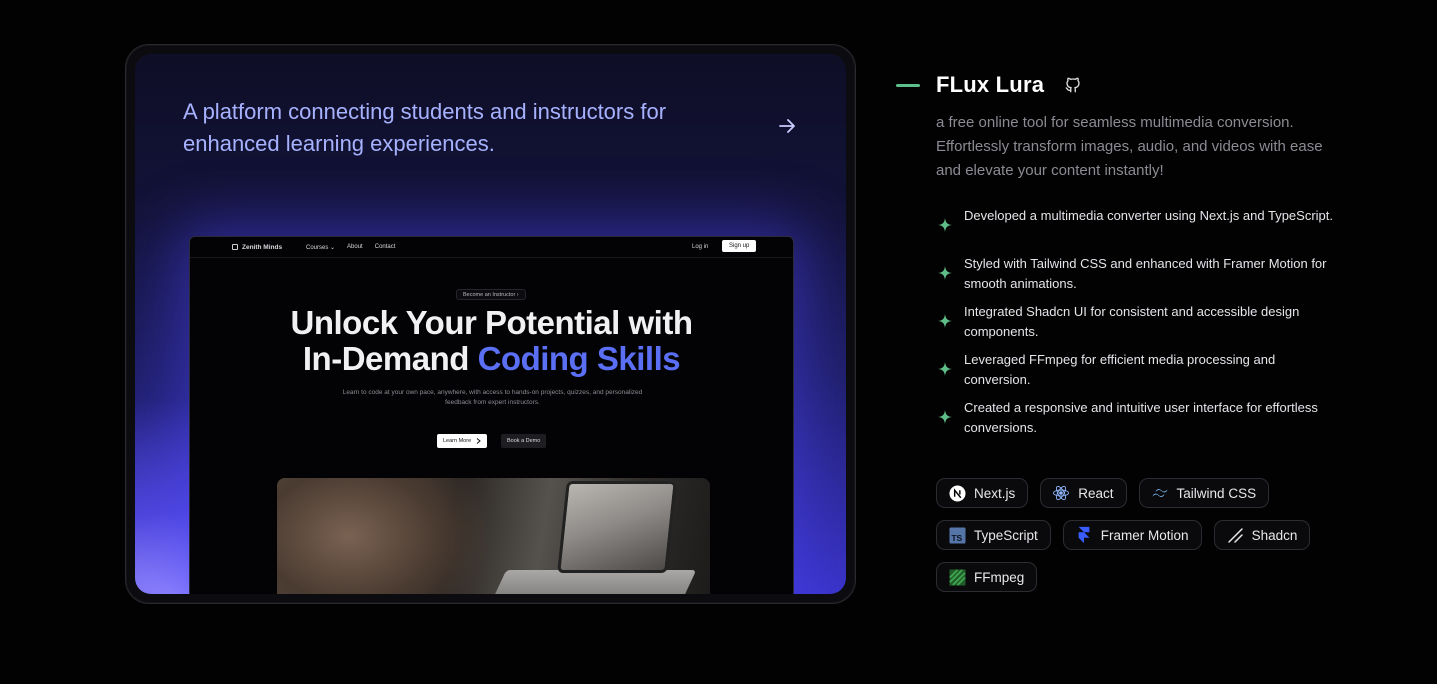 The width and height of the screenshot is (1437, 684). I want to click on site-learn-more-label: Learn More, so click(457, 441).